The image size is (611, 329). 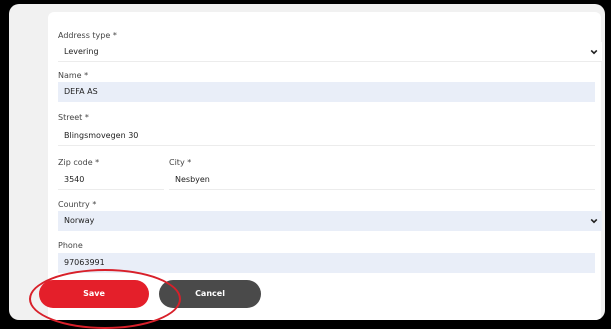 I want to click on zip-code-label: Zip code *, so click(x=79, y=162).